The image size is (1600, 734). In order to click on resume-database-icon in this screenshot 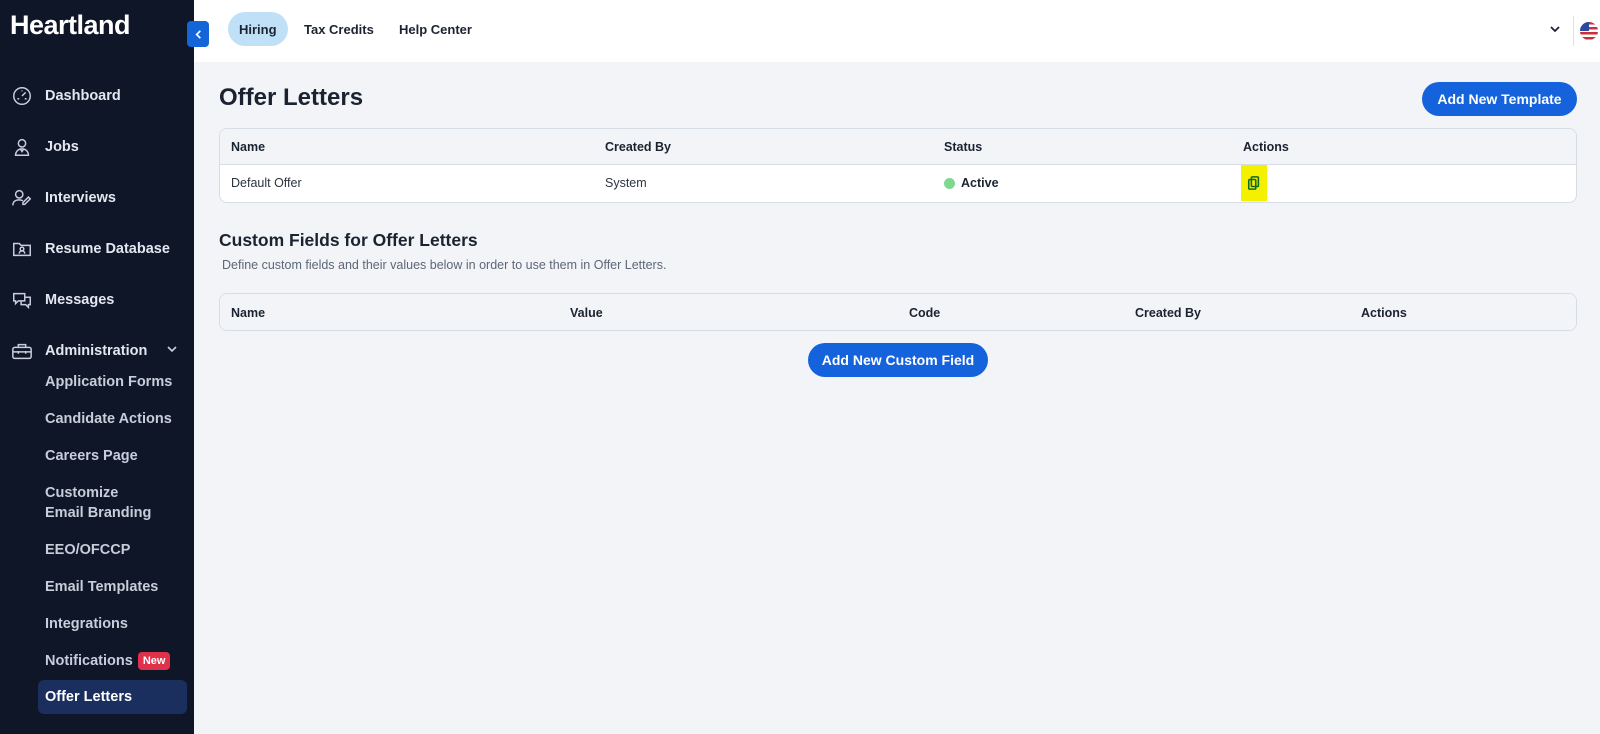, I will do `click(22, 249)`.